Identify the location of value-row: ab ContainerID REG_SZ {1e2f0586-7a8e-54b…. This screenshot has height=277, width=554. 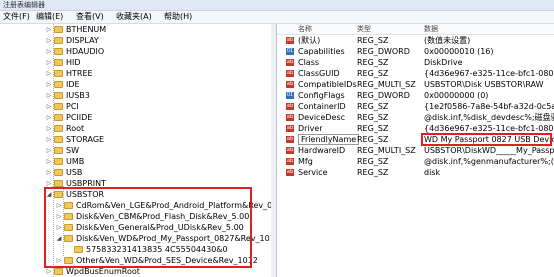
(415, 106).